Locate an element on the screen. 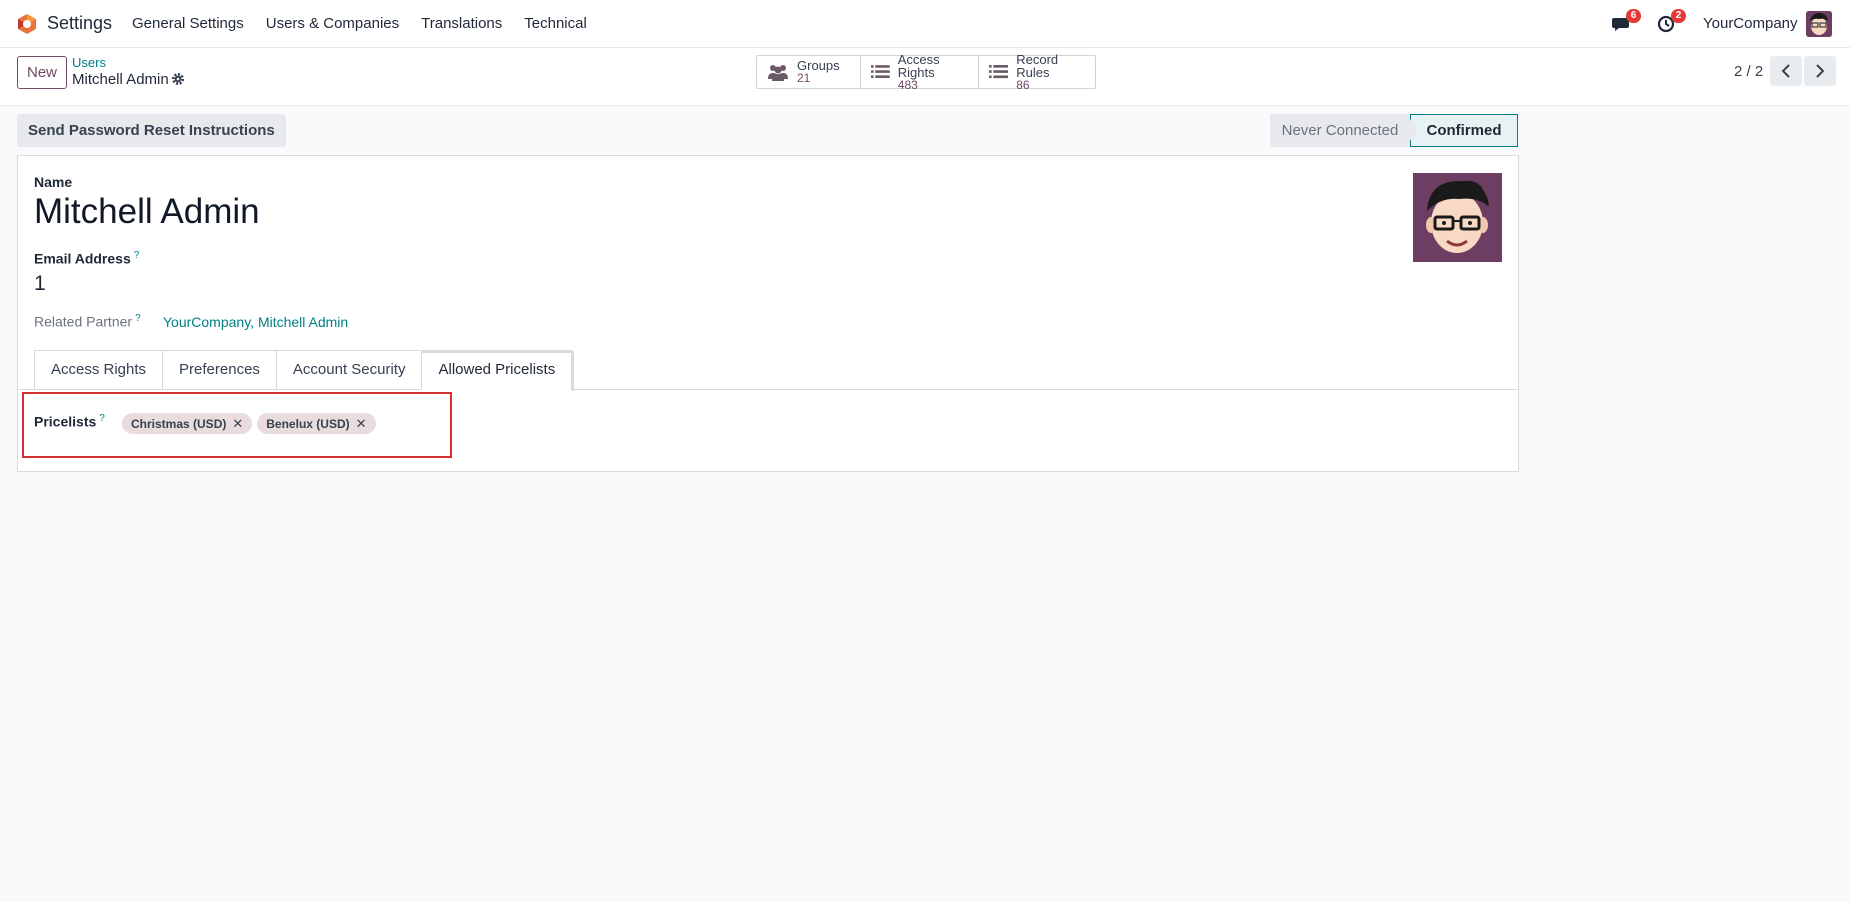  name-label: Name is located at coordinates (53, 182).